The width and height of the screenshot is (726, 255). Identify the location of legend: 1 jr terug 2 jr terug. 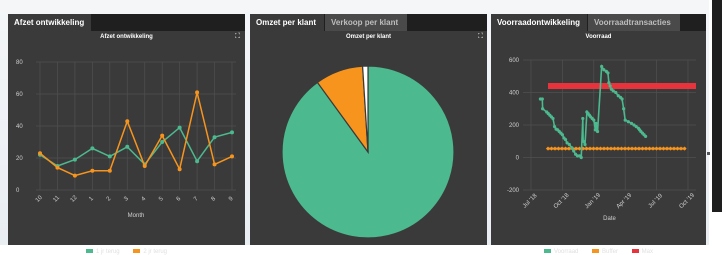
(126, 252).